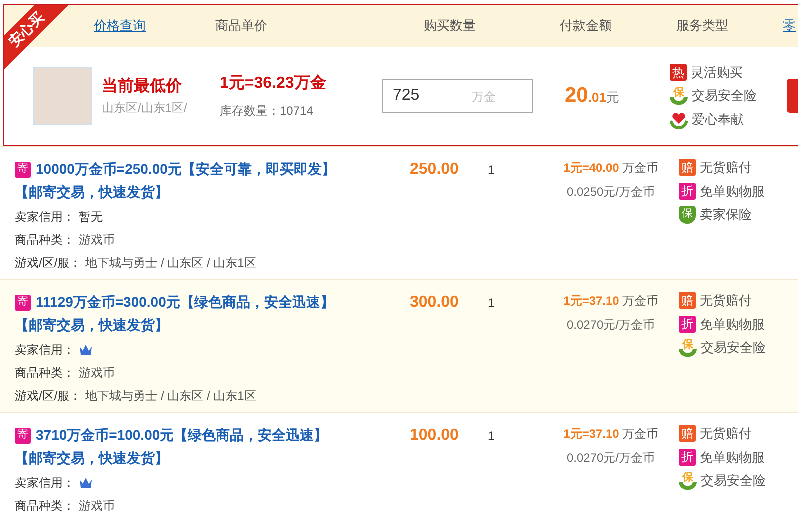 This screenshot has width=798, height=512. Describe the element at coordinates (592, 168) in the screenshot. I see `rate-value: 1元=40.00` at that location.